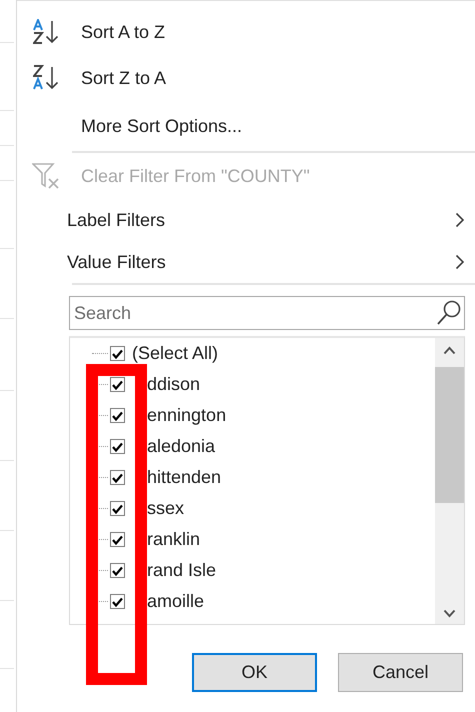  I want to click on value-label: ennington, so click(186, 415).